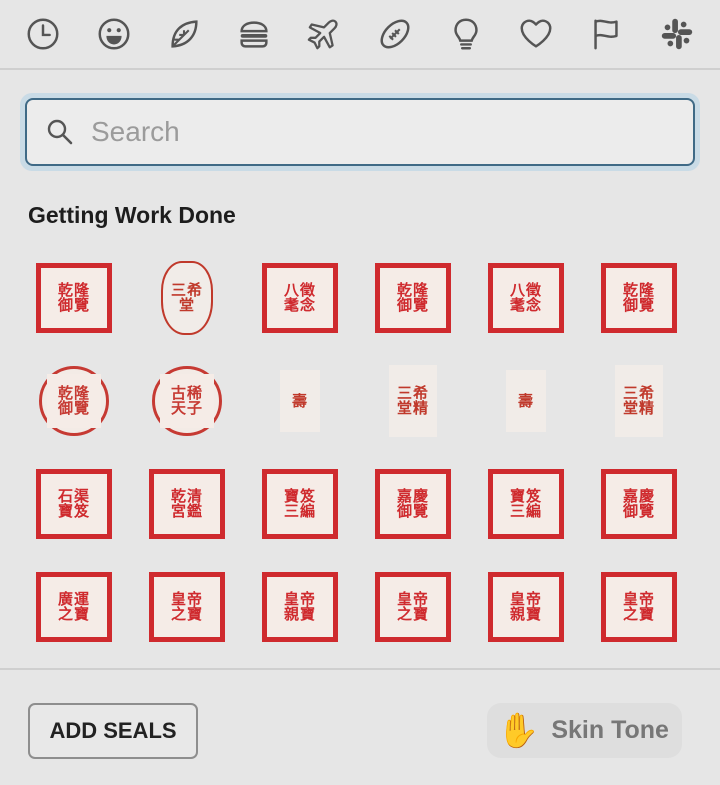  Describe the element at coordinates (360, 669) in the screenshot. I see `footer-divider` at that location.